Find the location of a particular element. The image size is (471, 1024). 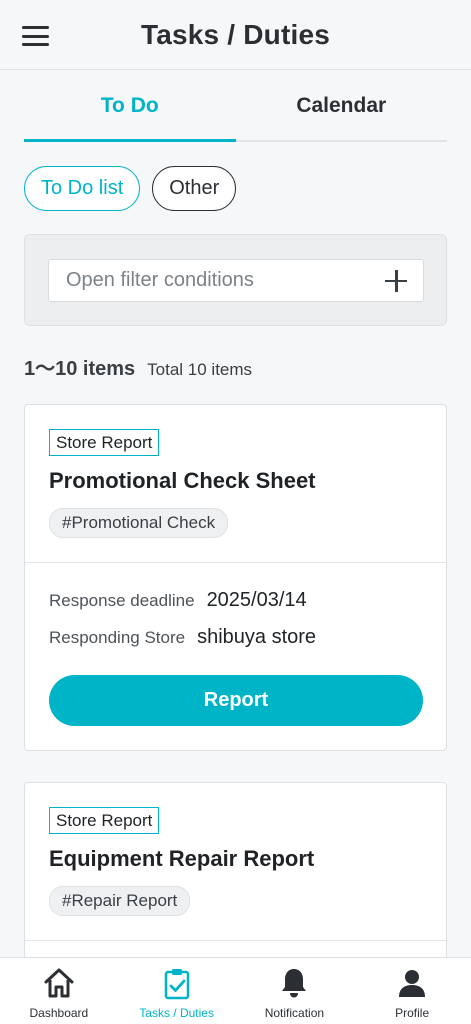

page-title: Tasks / Duties is located at coordinates (235, 34).